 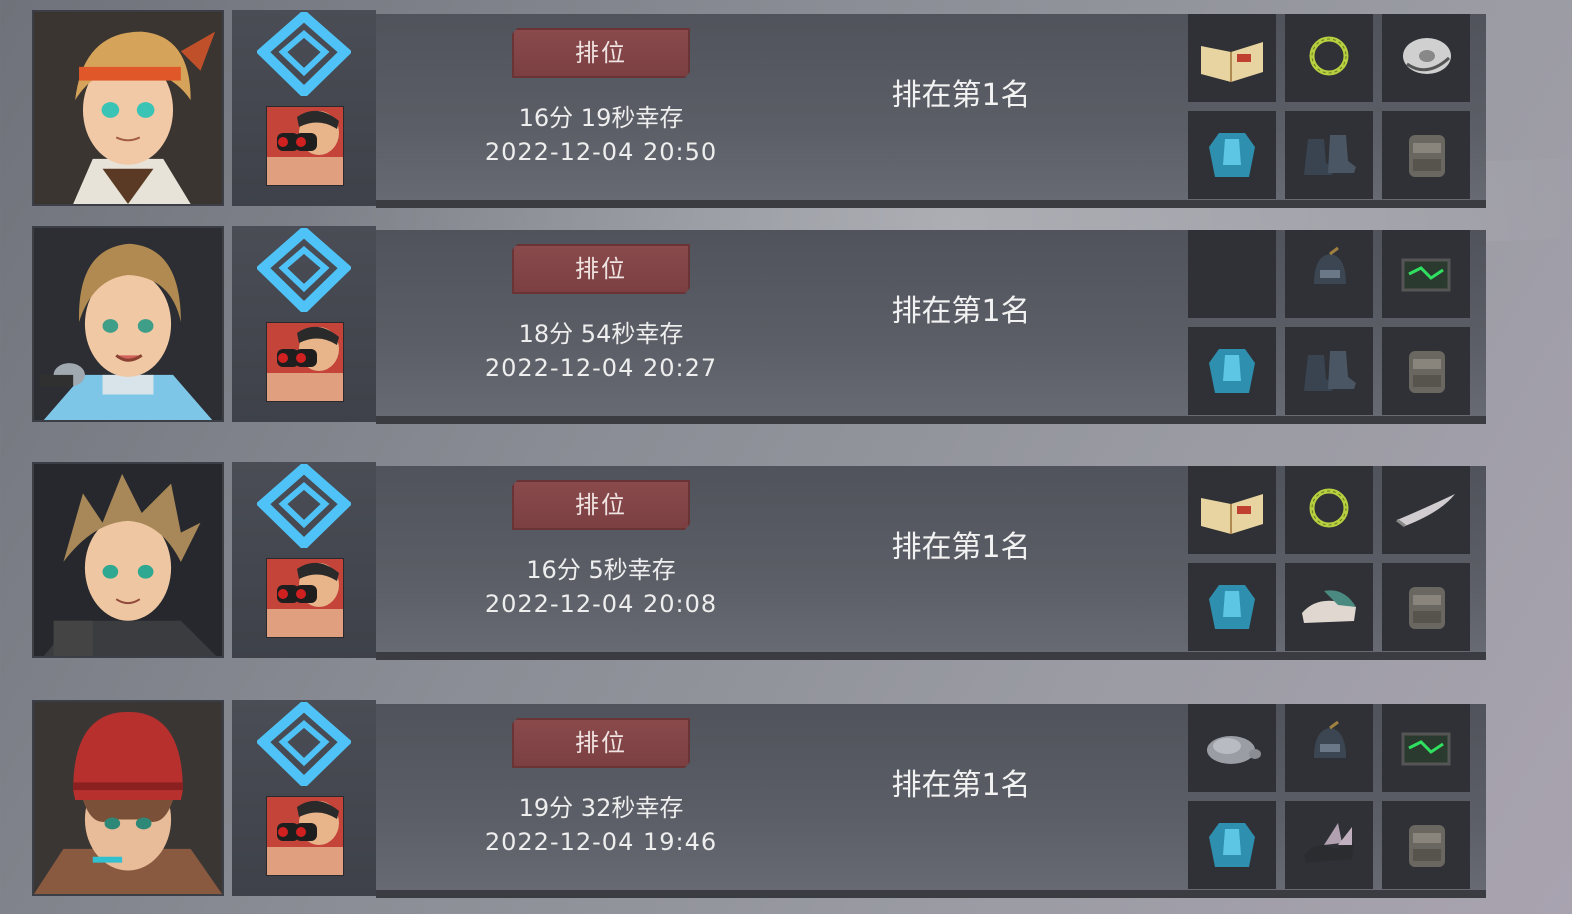 What do you see at coordinates (601, 604) in the screenshot?
I see `match-date: 2022-12-04 20:08` at bounding box center [601, 604].